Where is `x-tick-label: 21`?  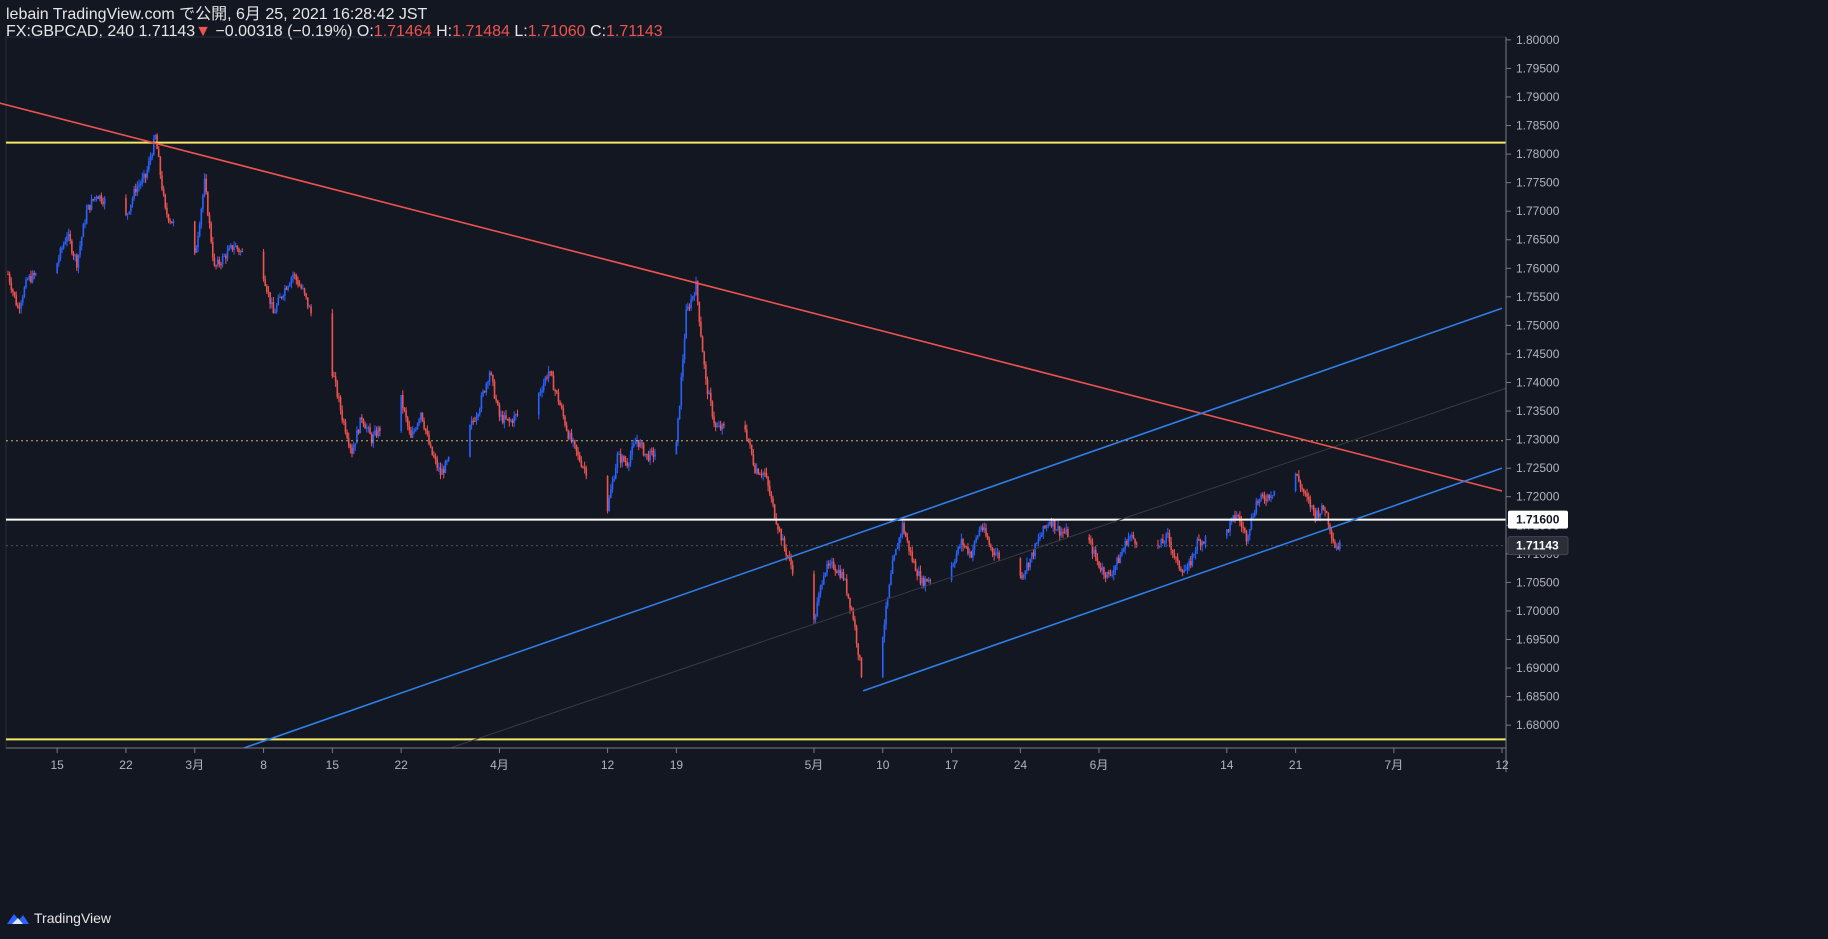 x-tick-label: 21 is located at coordinates (1296, 765).